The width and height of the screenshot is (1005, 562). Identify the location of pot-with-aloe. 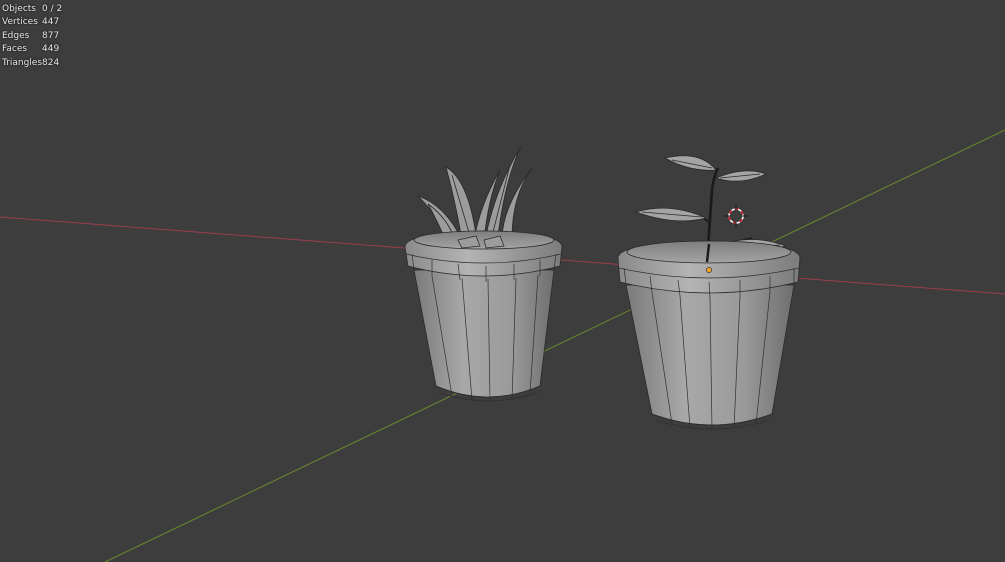
(483, 273).